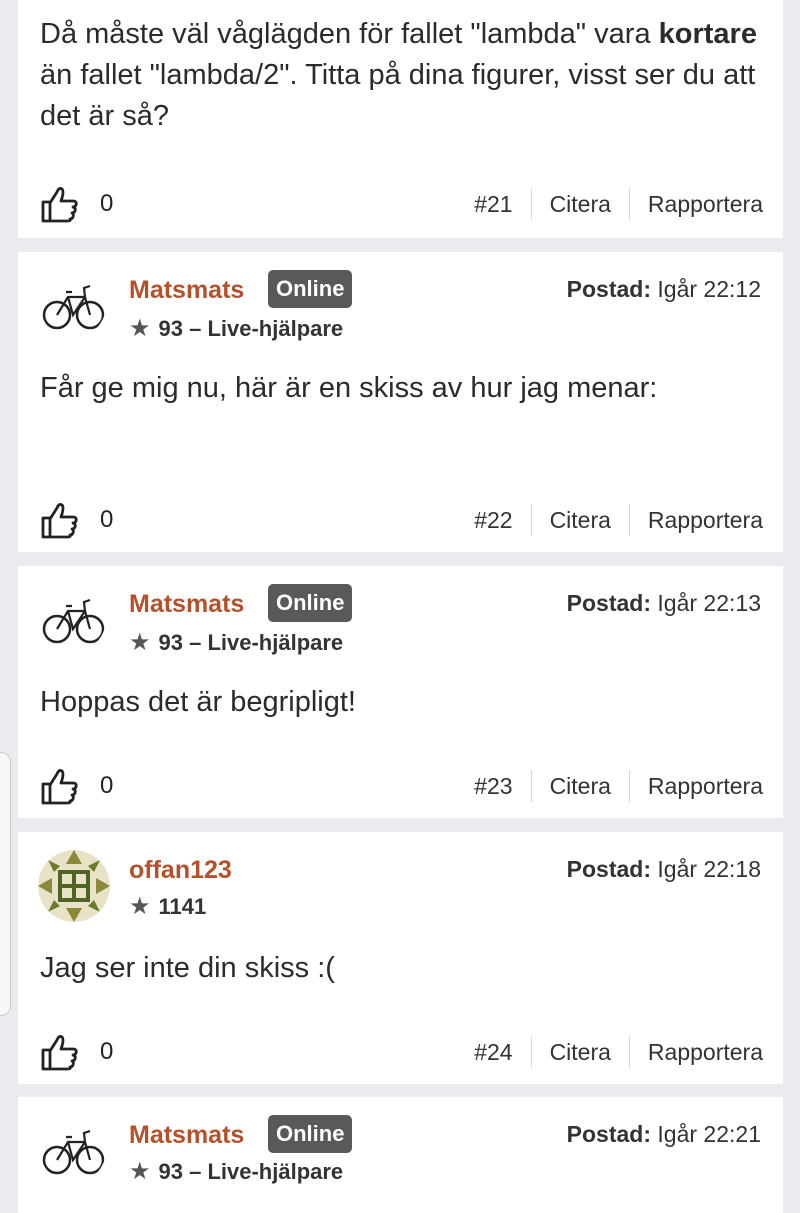  What do you see at coordinates (663, 869) in the screenshot?
I see `post-timestamp: Postad: Igår 22:18` at bounding box center [663, 869].